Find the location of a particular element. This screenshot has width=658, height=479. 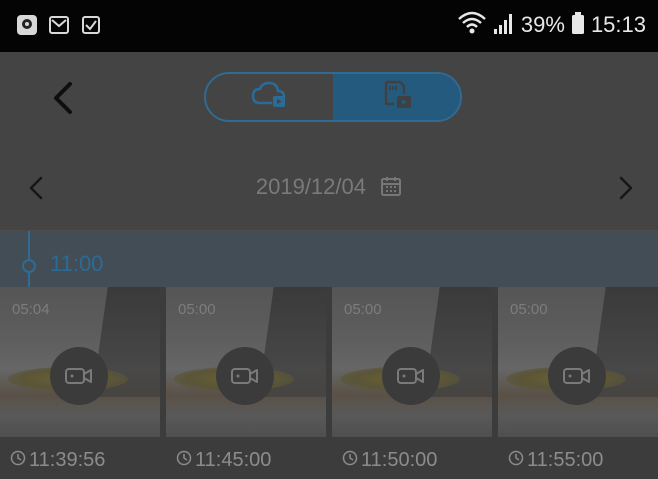

clip-tile: 05:00 11:45:00 is located at coordinates (246, 383).